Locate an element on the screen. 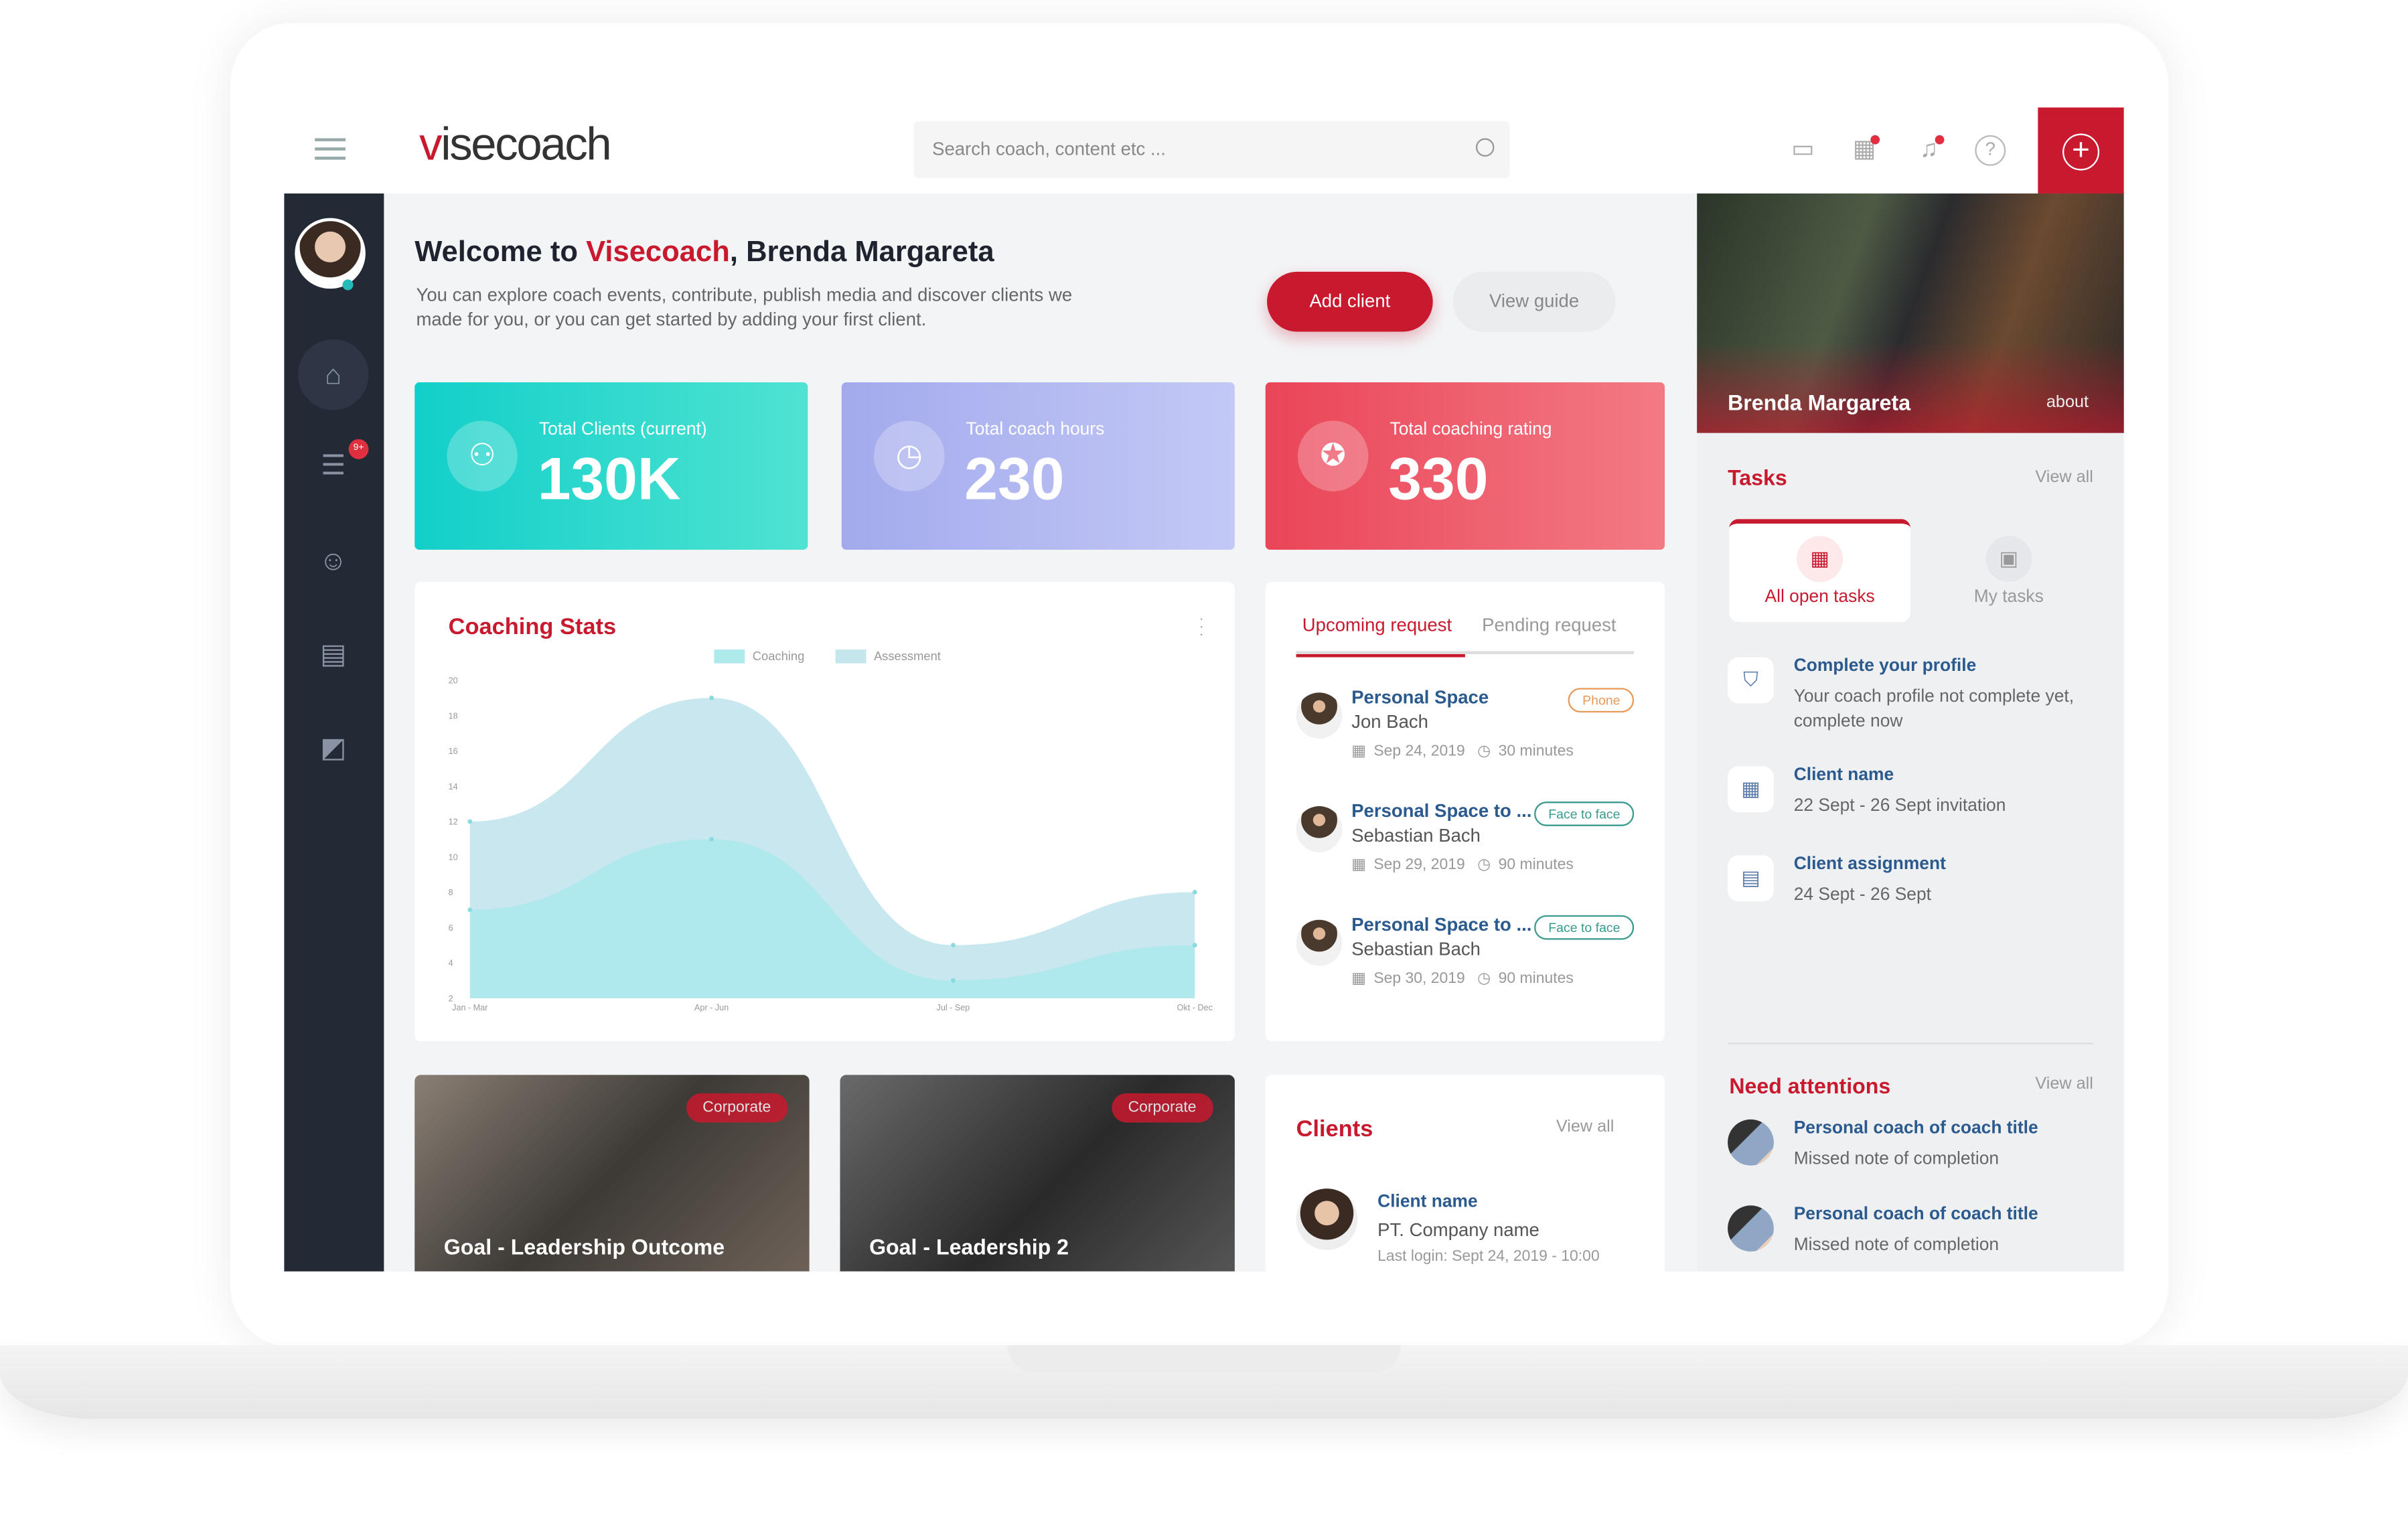 The width and height of the screenshot is (2408, 1540). x-tick-label: Jan - Mar is located at coordinates (469, 1007).